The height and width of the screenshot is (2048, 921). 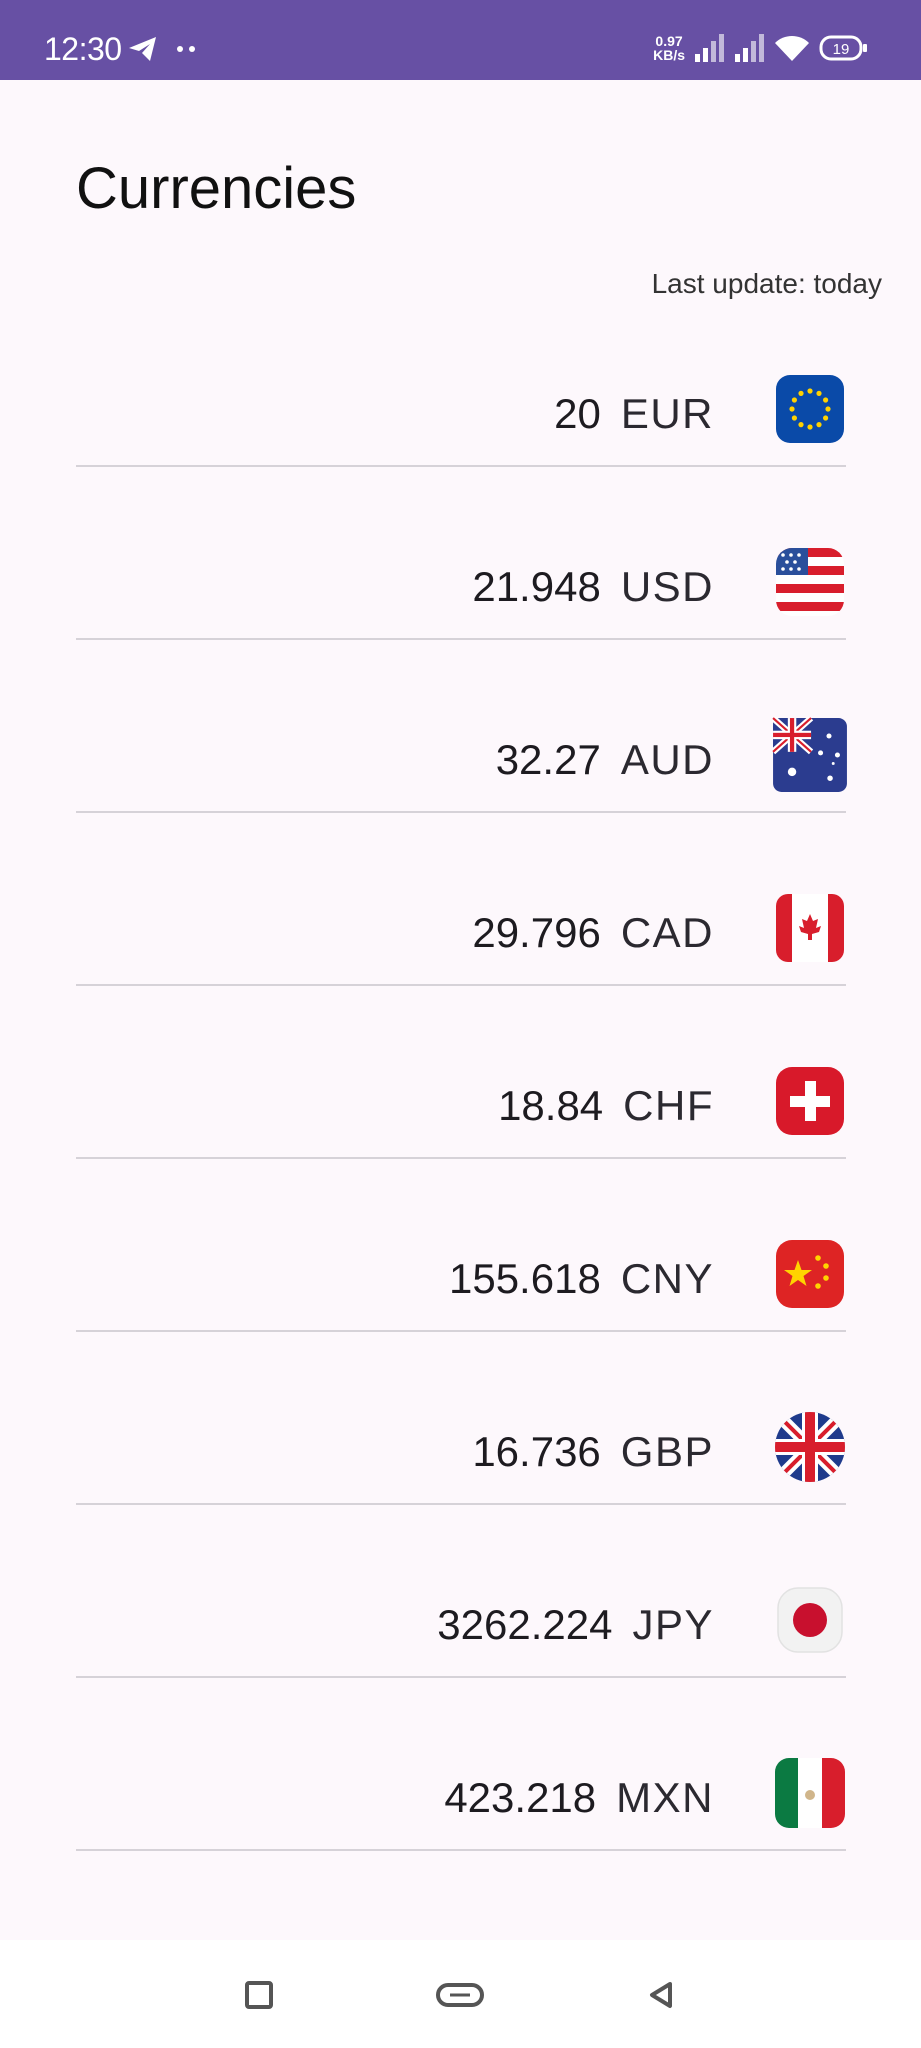 I want to click on currency-amount: 155.618, so click(x=524, y=1278).